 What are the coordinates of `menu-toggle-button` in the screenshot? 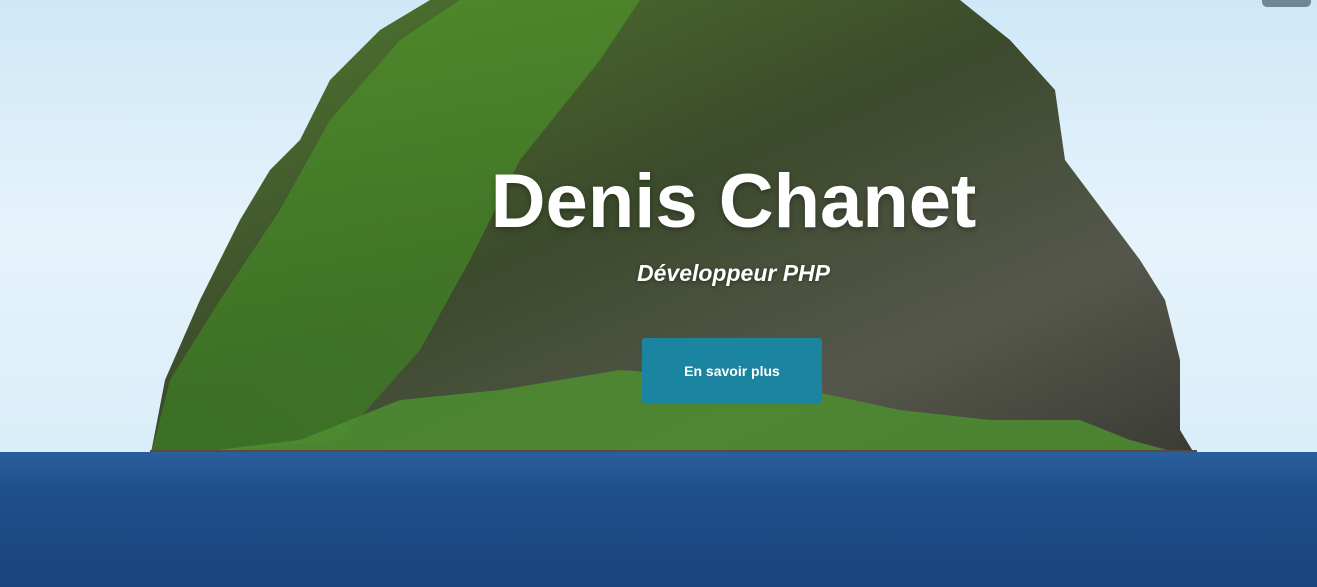 It's located at (1286, 3).